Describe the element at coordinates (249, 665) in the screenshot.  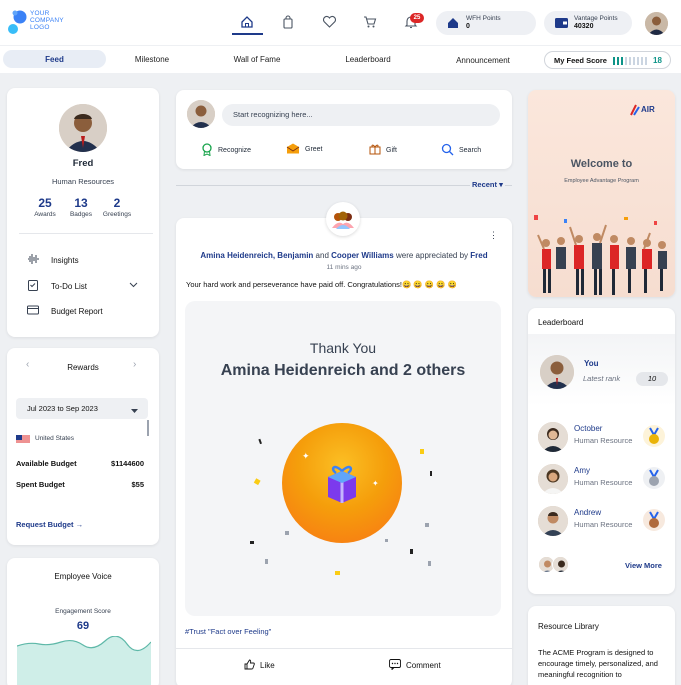
I see `thumbs-up-icon` at that location.